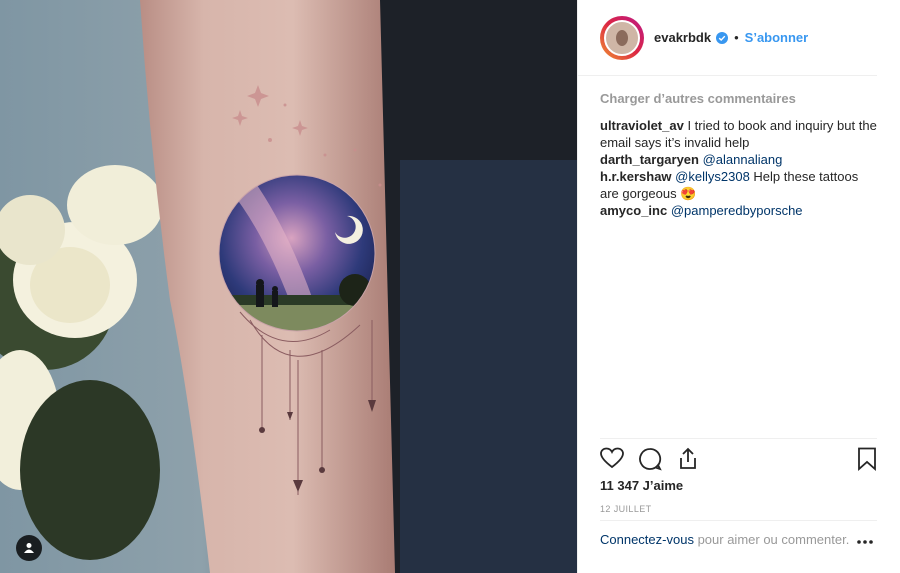  Describe the element at coordinates (636, 176) in the screenshot. I see `comment-username: h.r.kershaw` at that location.